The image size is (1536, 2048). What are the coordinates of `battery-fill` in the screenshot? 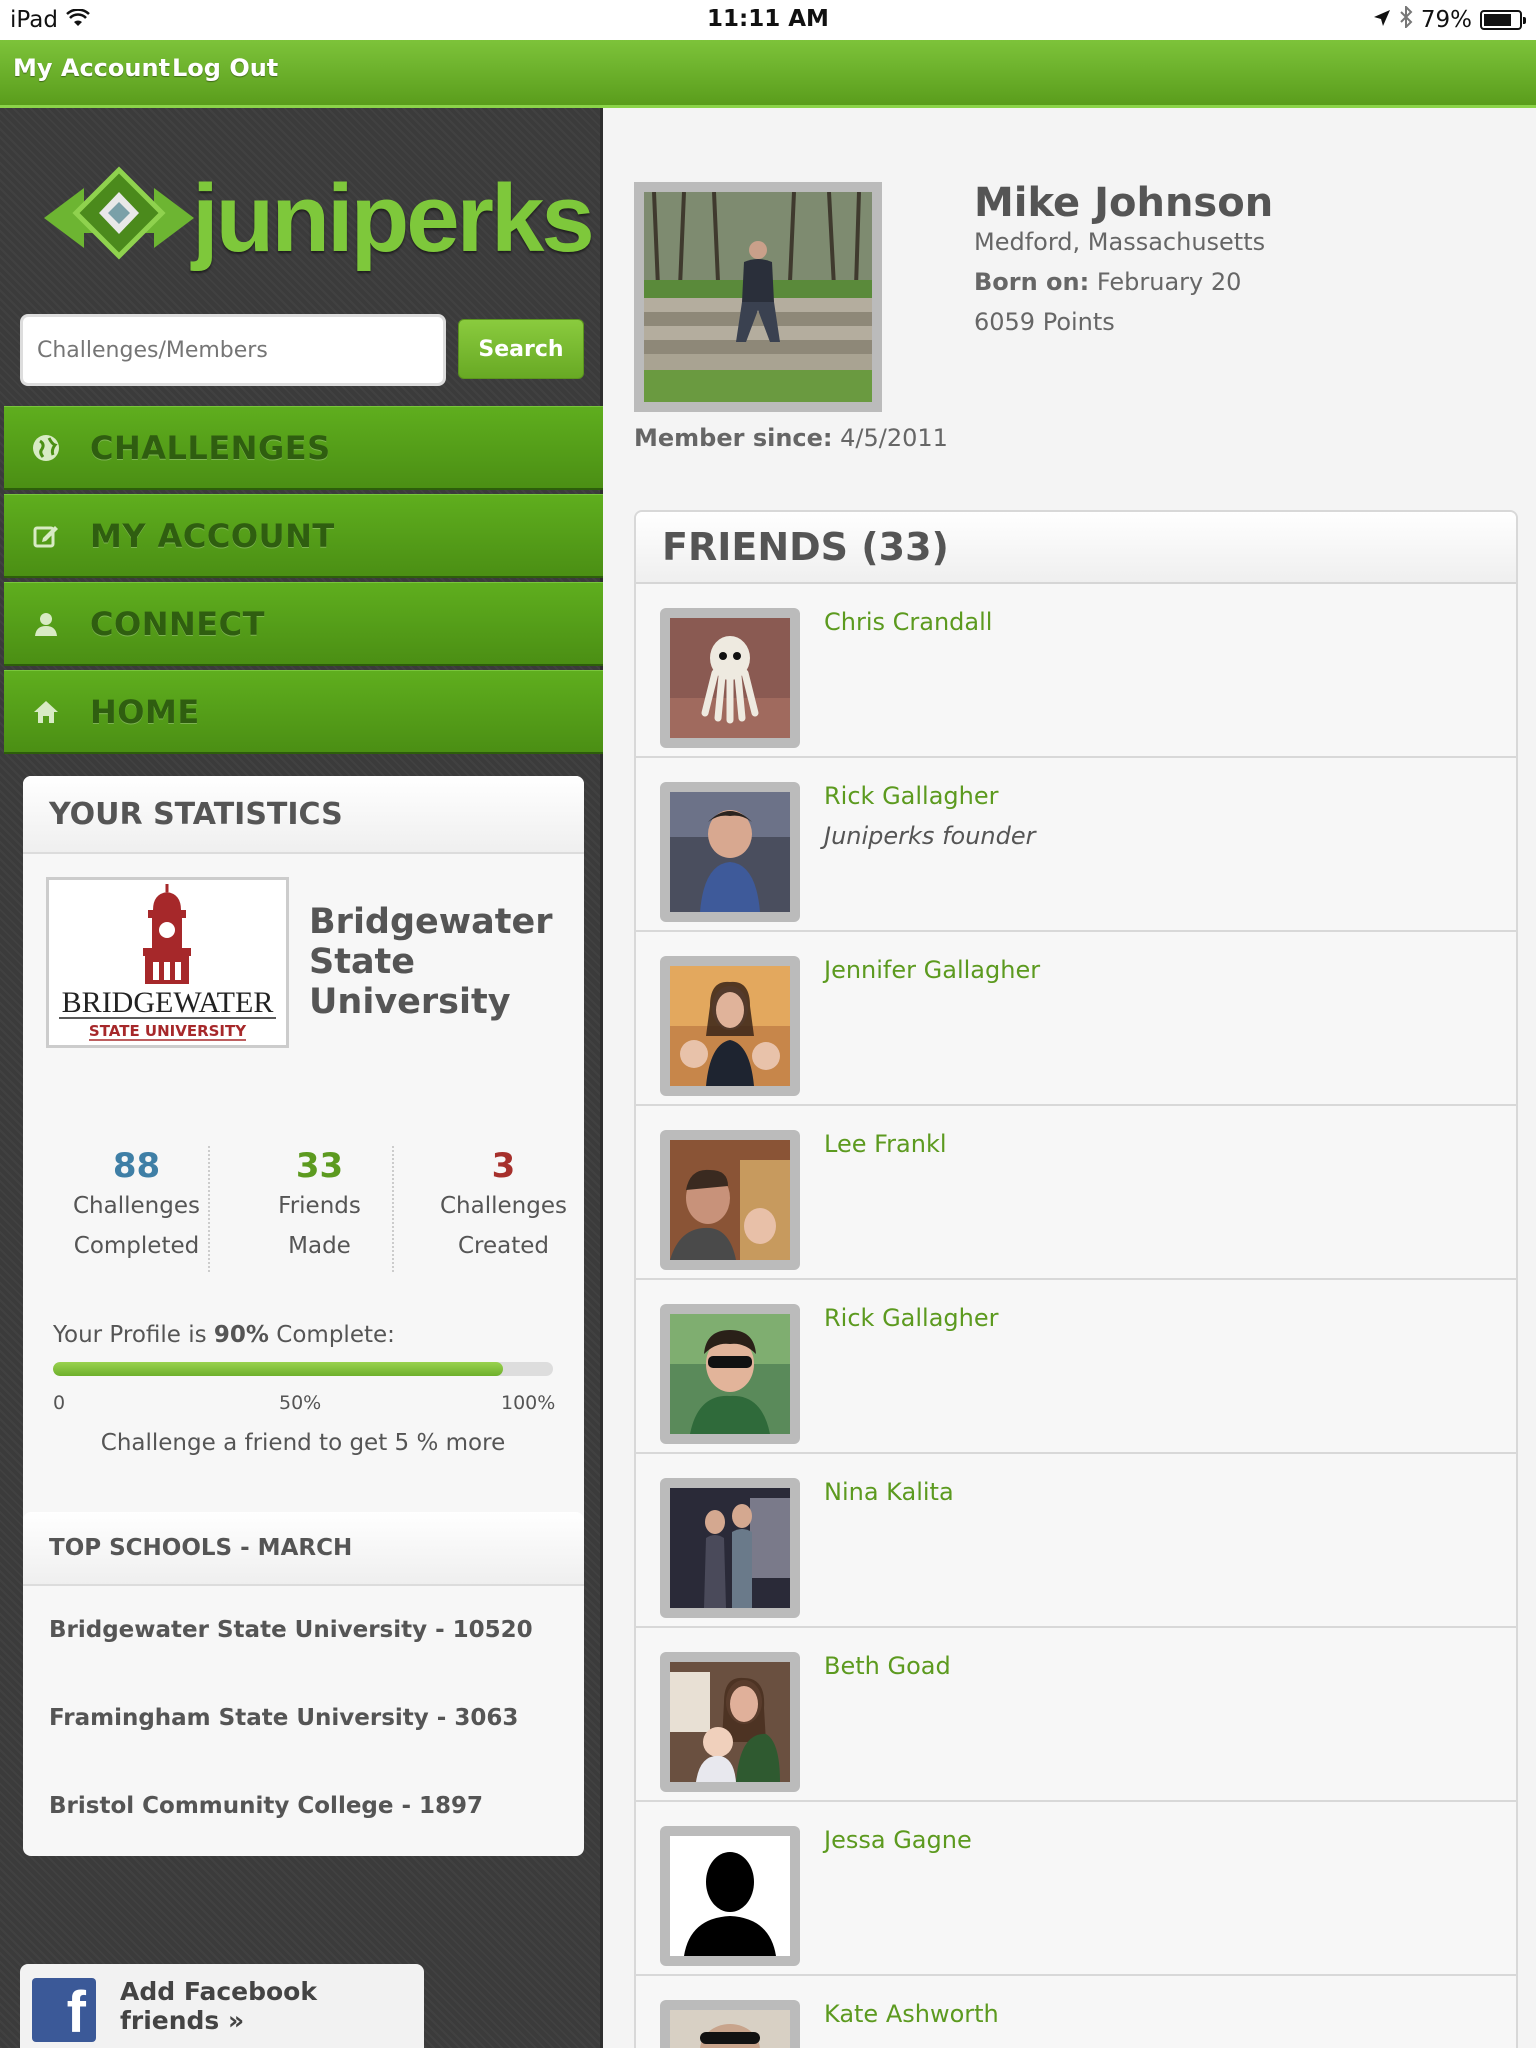 It's located at (1497, 20).